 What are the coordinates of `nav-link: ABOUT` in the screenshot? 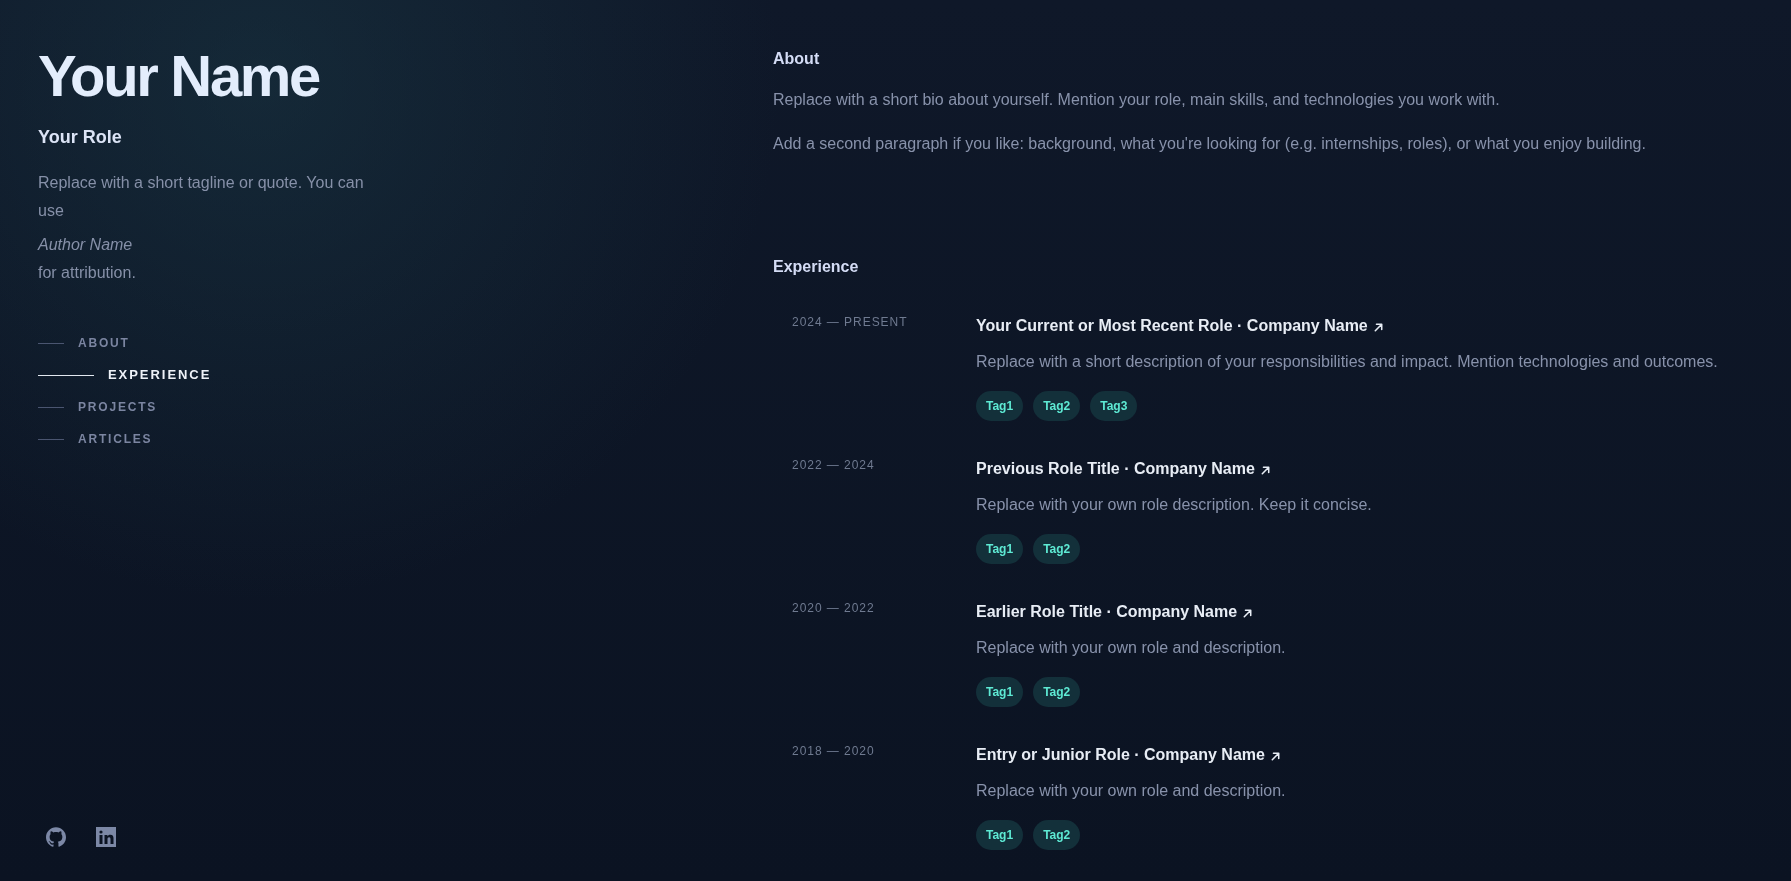 It's located at (84, 343).